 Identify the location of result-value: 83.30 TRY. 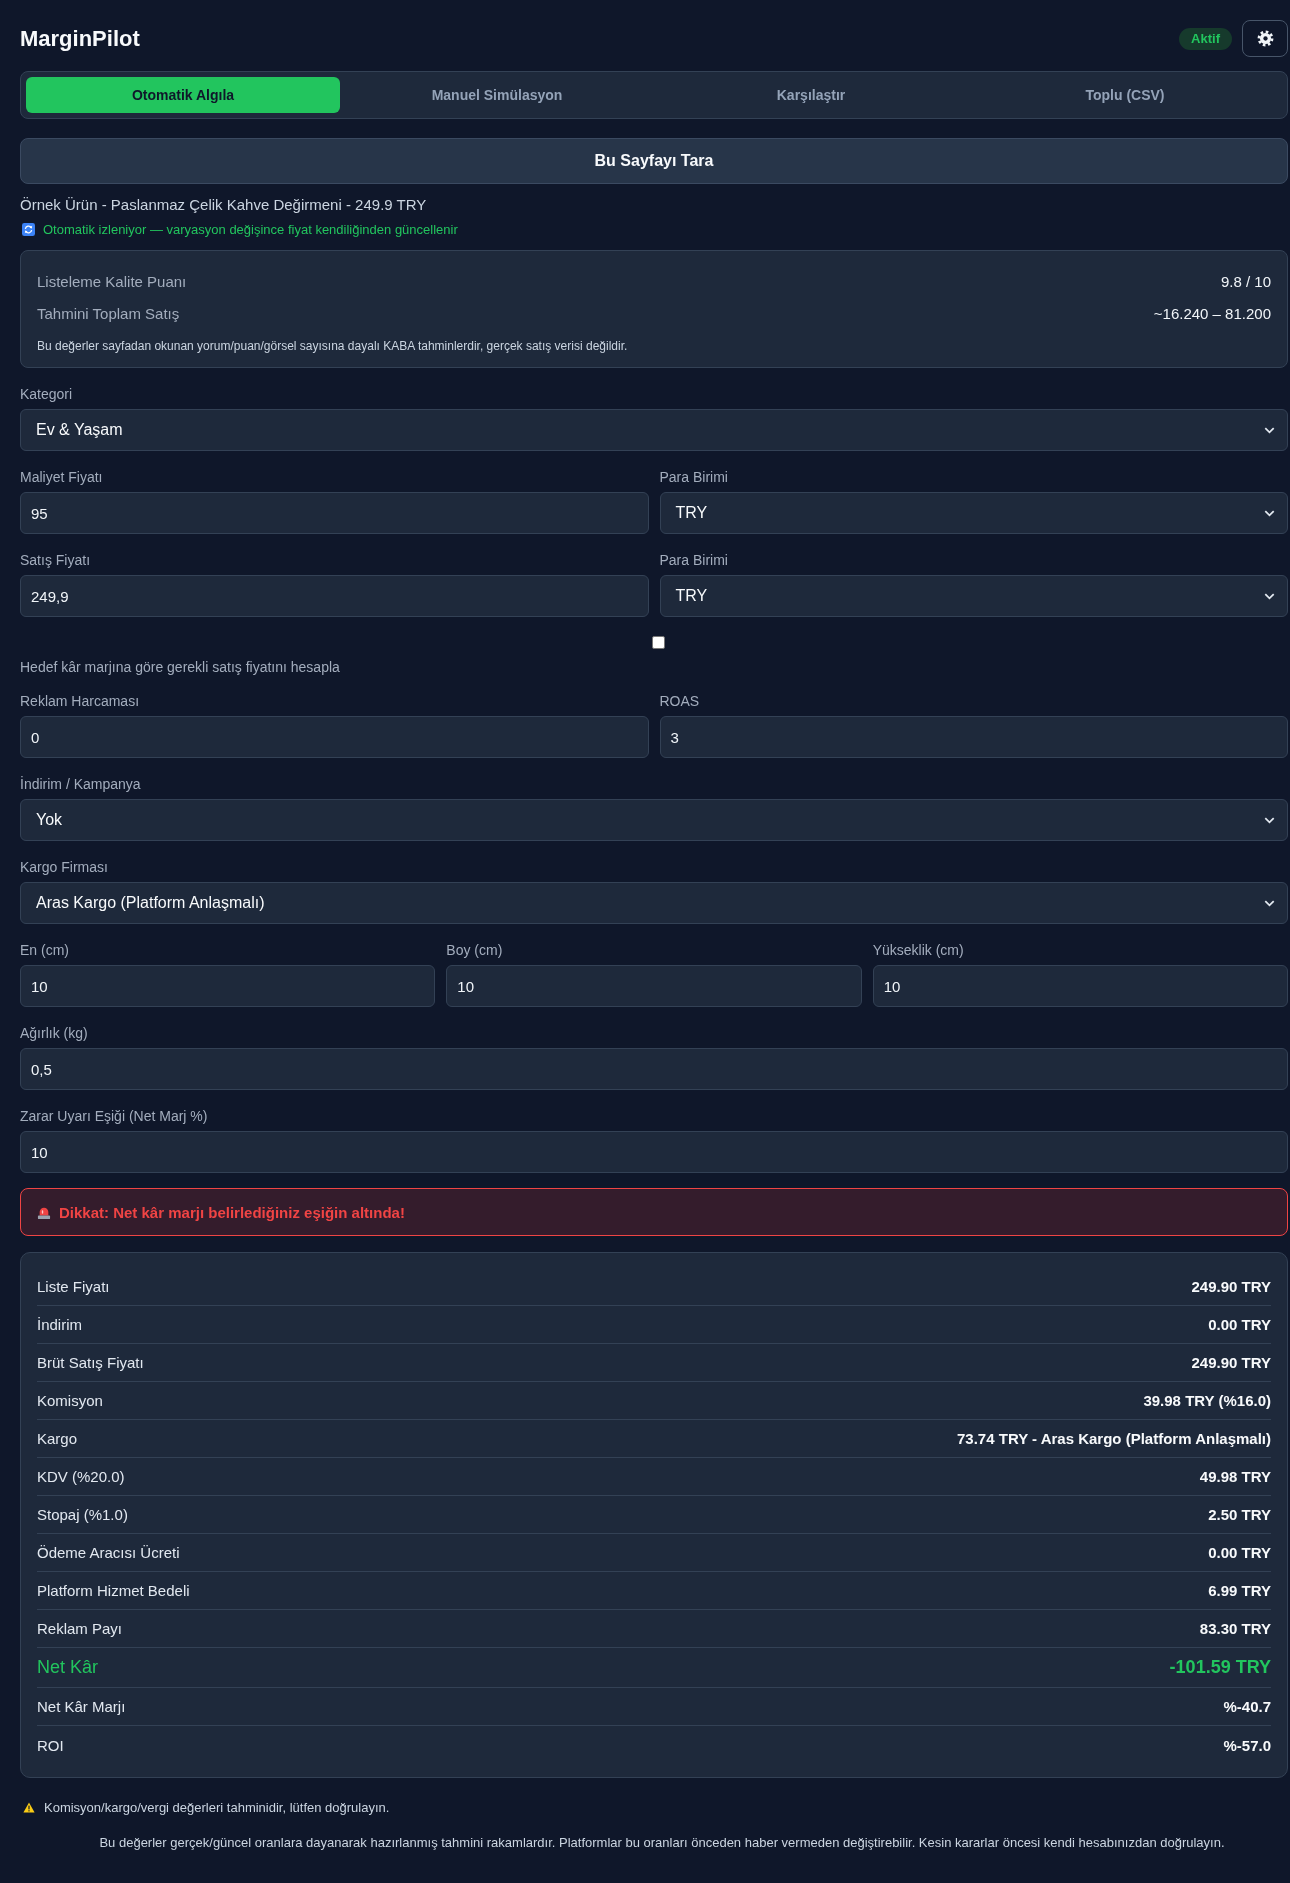
(1235, 1628).